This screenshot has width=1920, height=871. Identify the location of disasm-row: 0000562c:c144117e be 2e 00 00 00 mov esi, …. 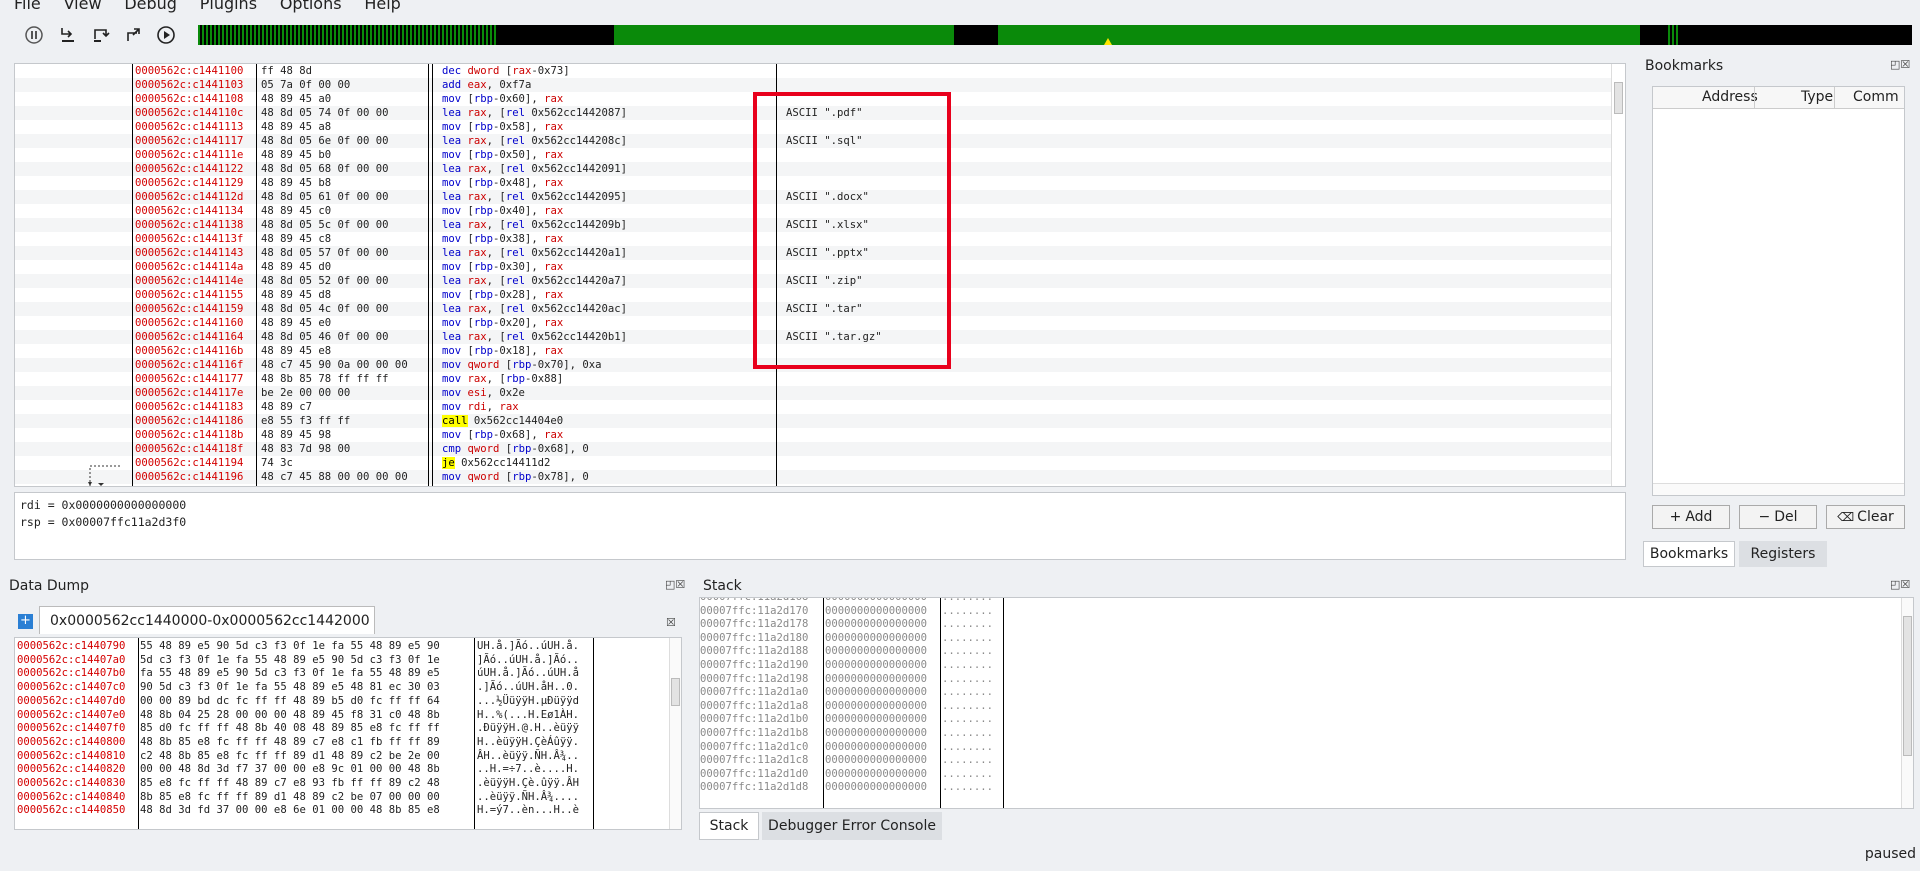
(813, 393).